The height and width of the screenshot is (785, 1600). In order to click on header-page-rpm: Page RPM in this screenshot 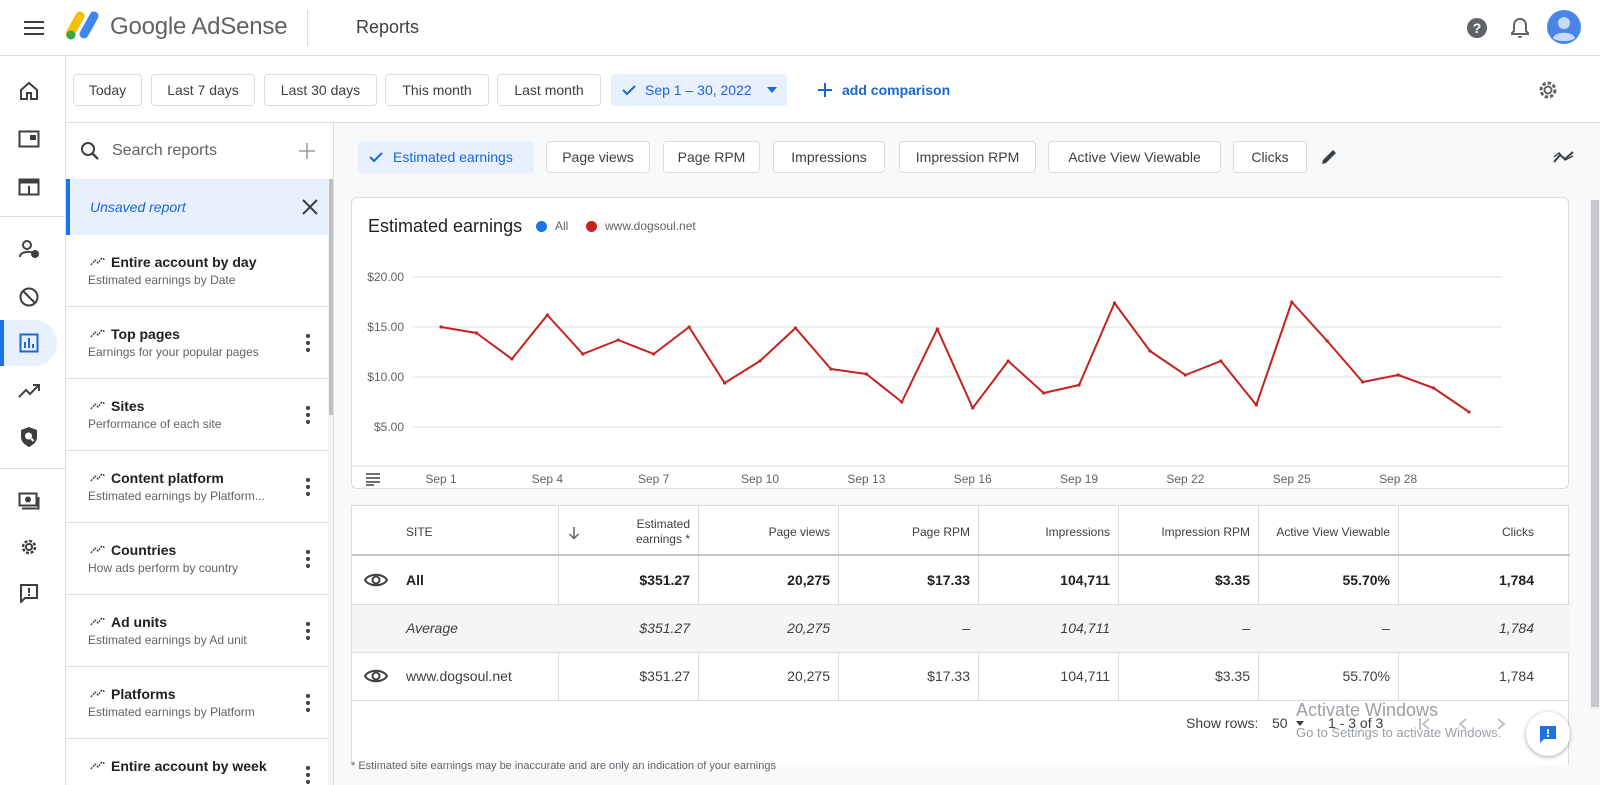, I will do `click(904, 532)`.